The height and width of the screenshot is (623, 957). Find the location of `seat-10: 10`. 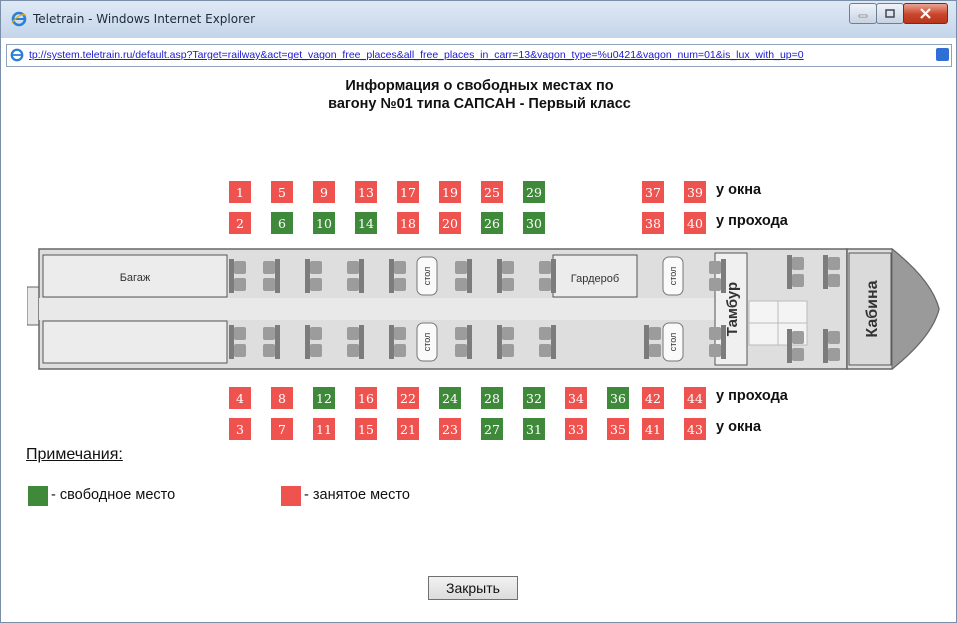

seat-10: 10 is located at coordinates (324, 223).